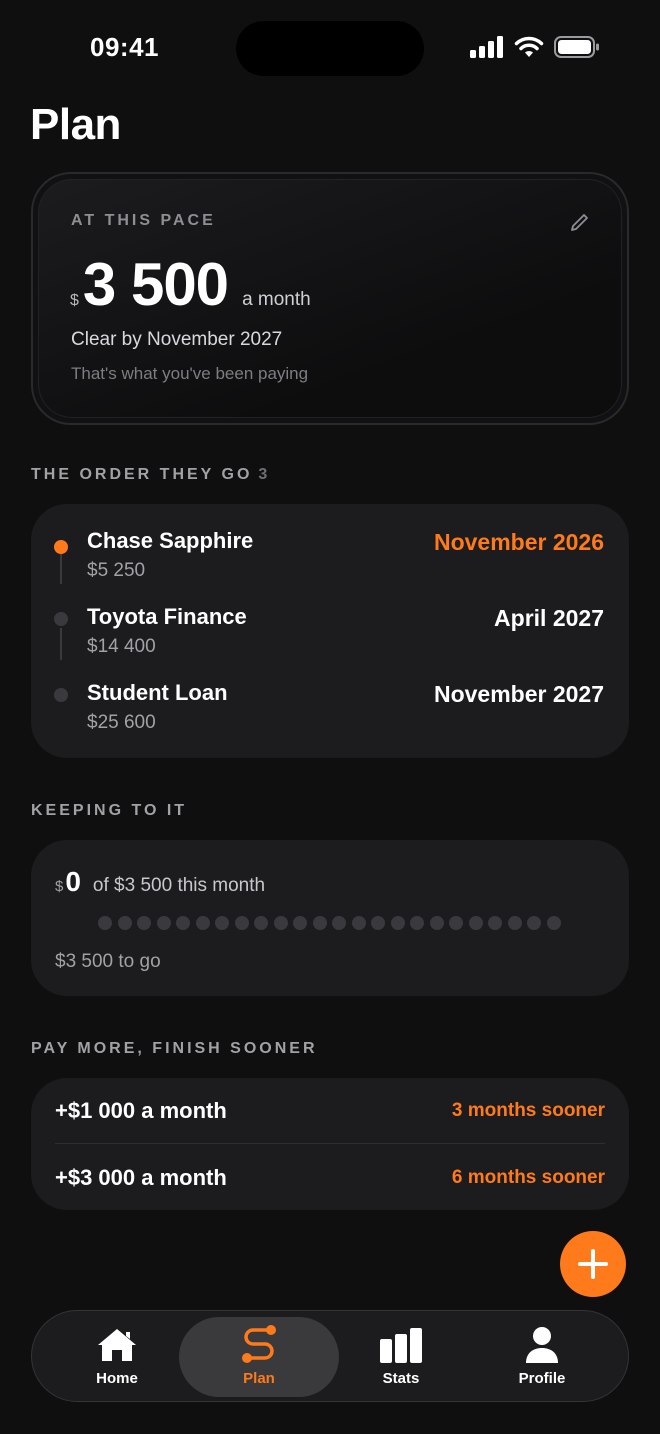  What do you see at coordinates (124, 47) in the screenshot?
I see `status-time: 09:41` at bounding box center [124, 47].